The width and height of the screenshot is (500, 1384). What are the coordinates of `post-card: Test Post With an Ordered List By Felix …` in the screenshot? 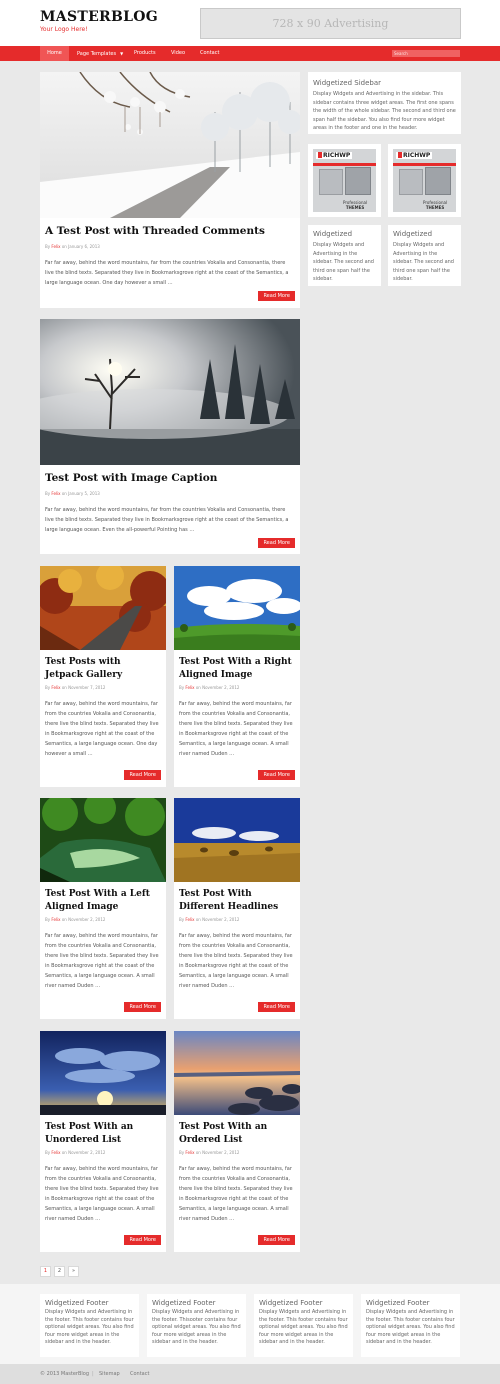 It's located at (237, 1141).